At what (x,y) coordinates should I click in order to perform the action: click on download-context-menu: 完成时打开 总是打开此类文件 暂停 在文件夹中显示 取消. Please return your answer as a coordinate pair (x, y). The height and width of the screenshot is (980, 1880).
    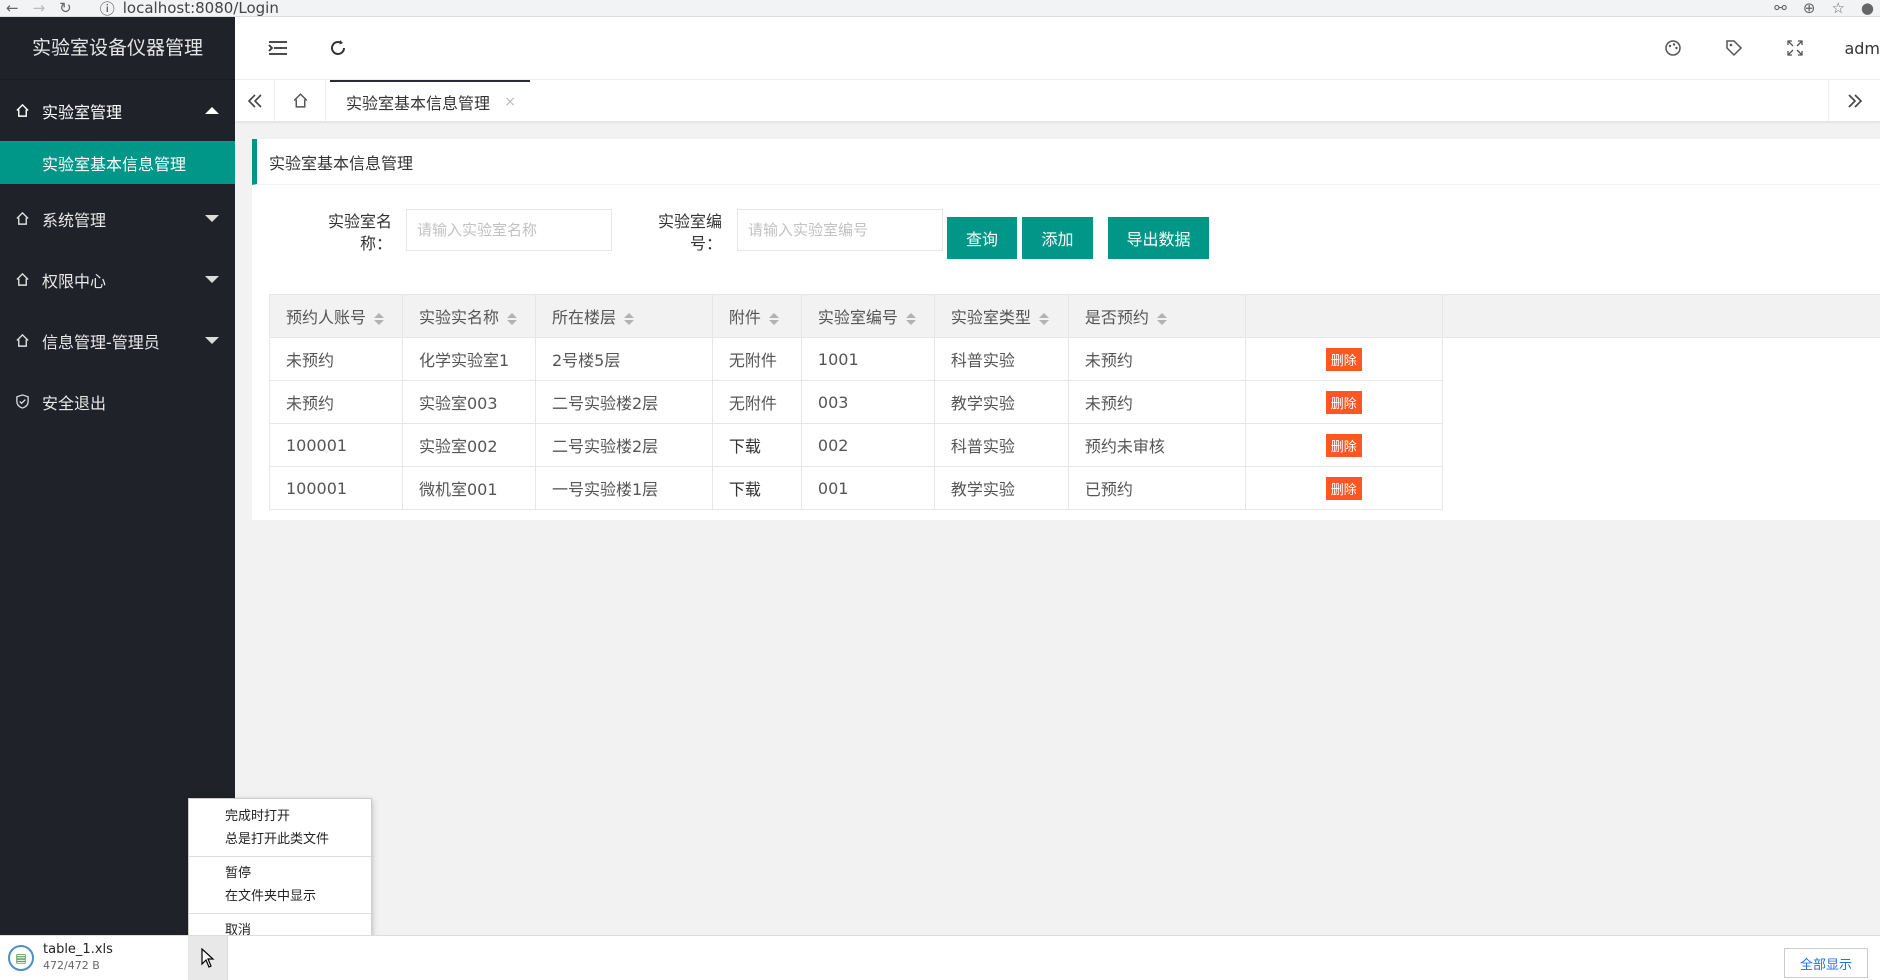
    Looking at the image, I should click on (280, 872).